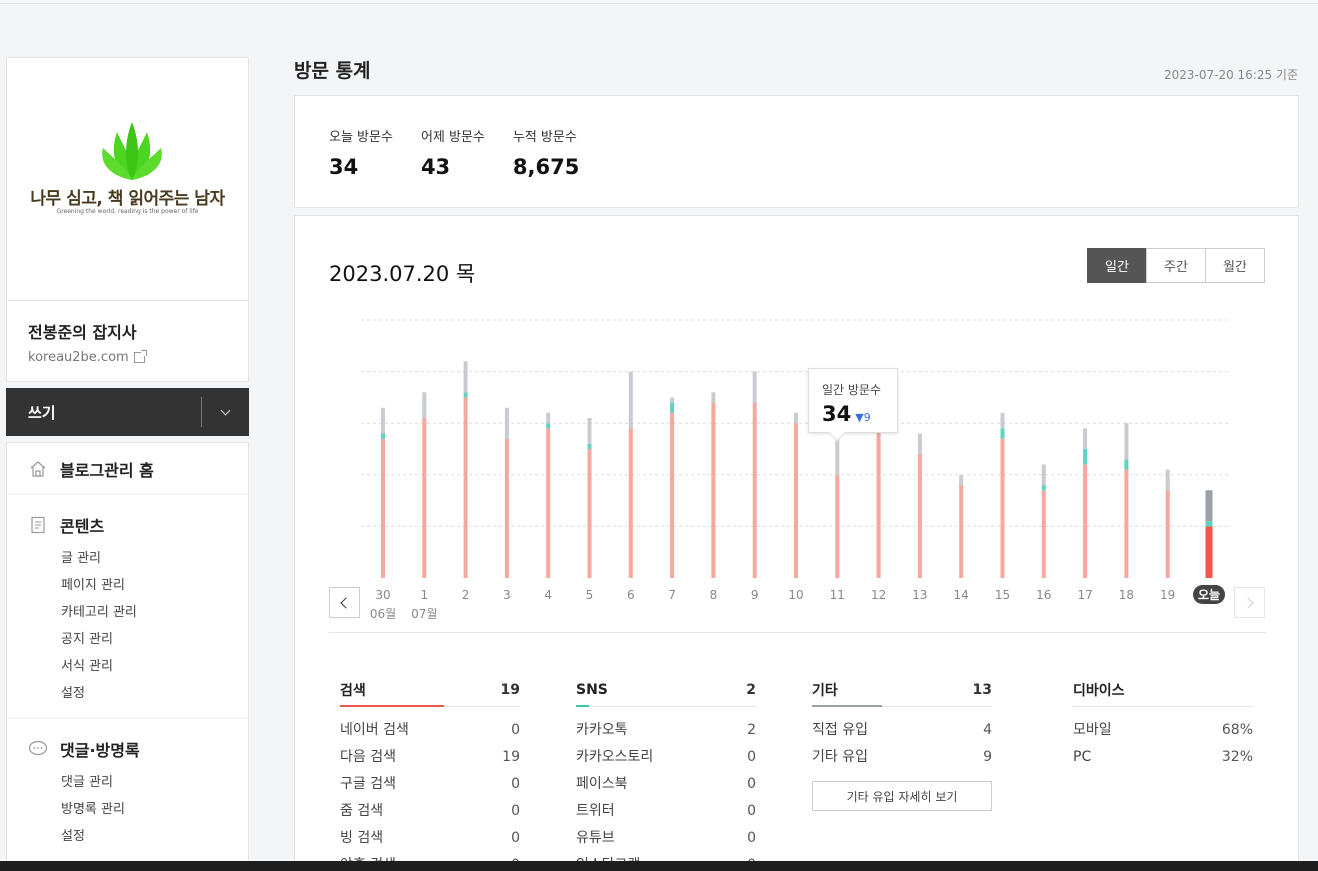  What do you see at coordinates (154, 782) in the screenshot?
I see `submenu-item: 댓글 관리` at bounding box center [154, 782].